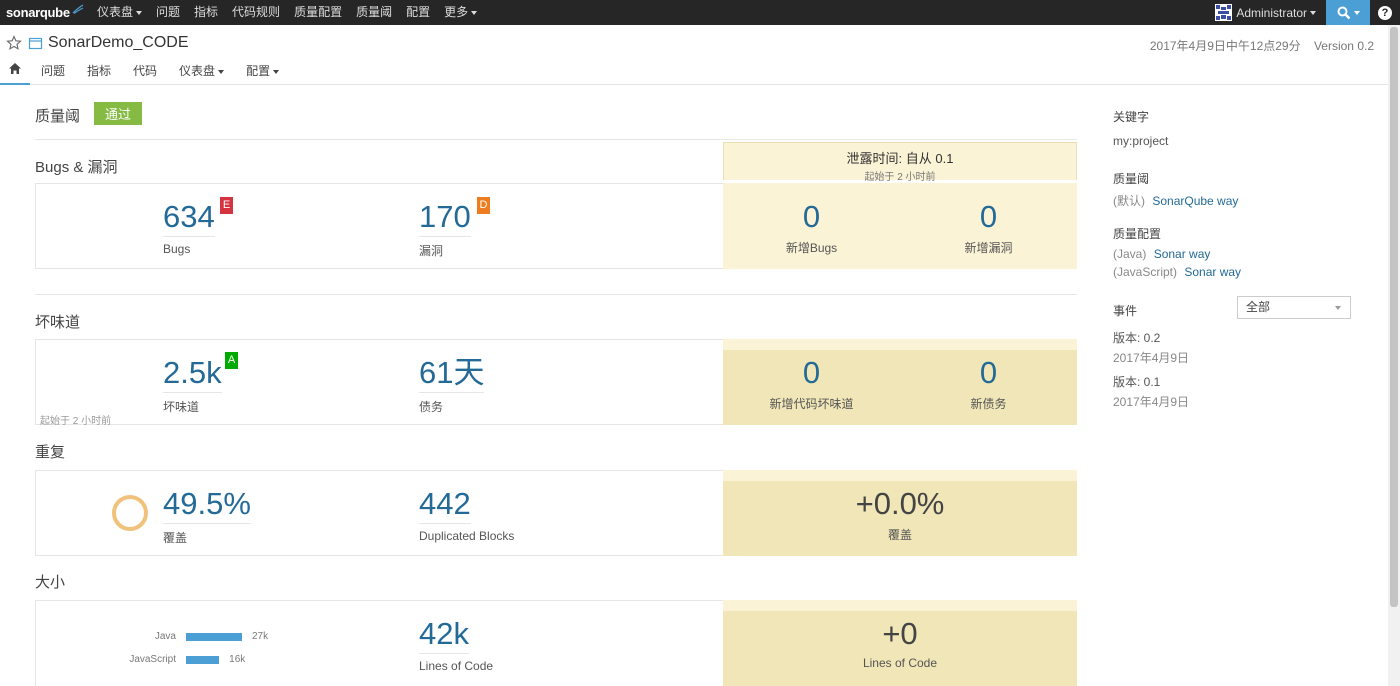  Describe the element at coordinates (118, 43) in the screenshot. I see `project-name: SonarDemo_CODE` at that location.